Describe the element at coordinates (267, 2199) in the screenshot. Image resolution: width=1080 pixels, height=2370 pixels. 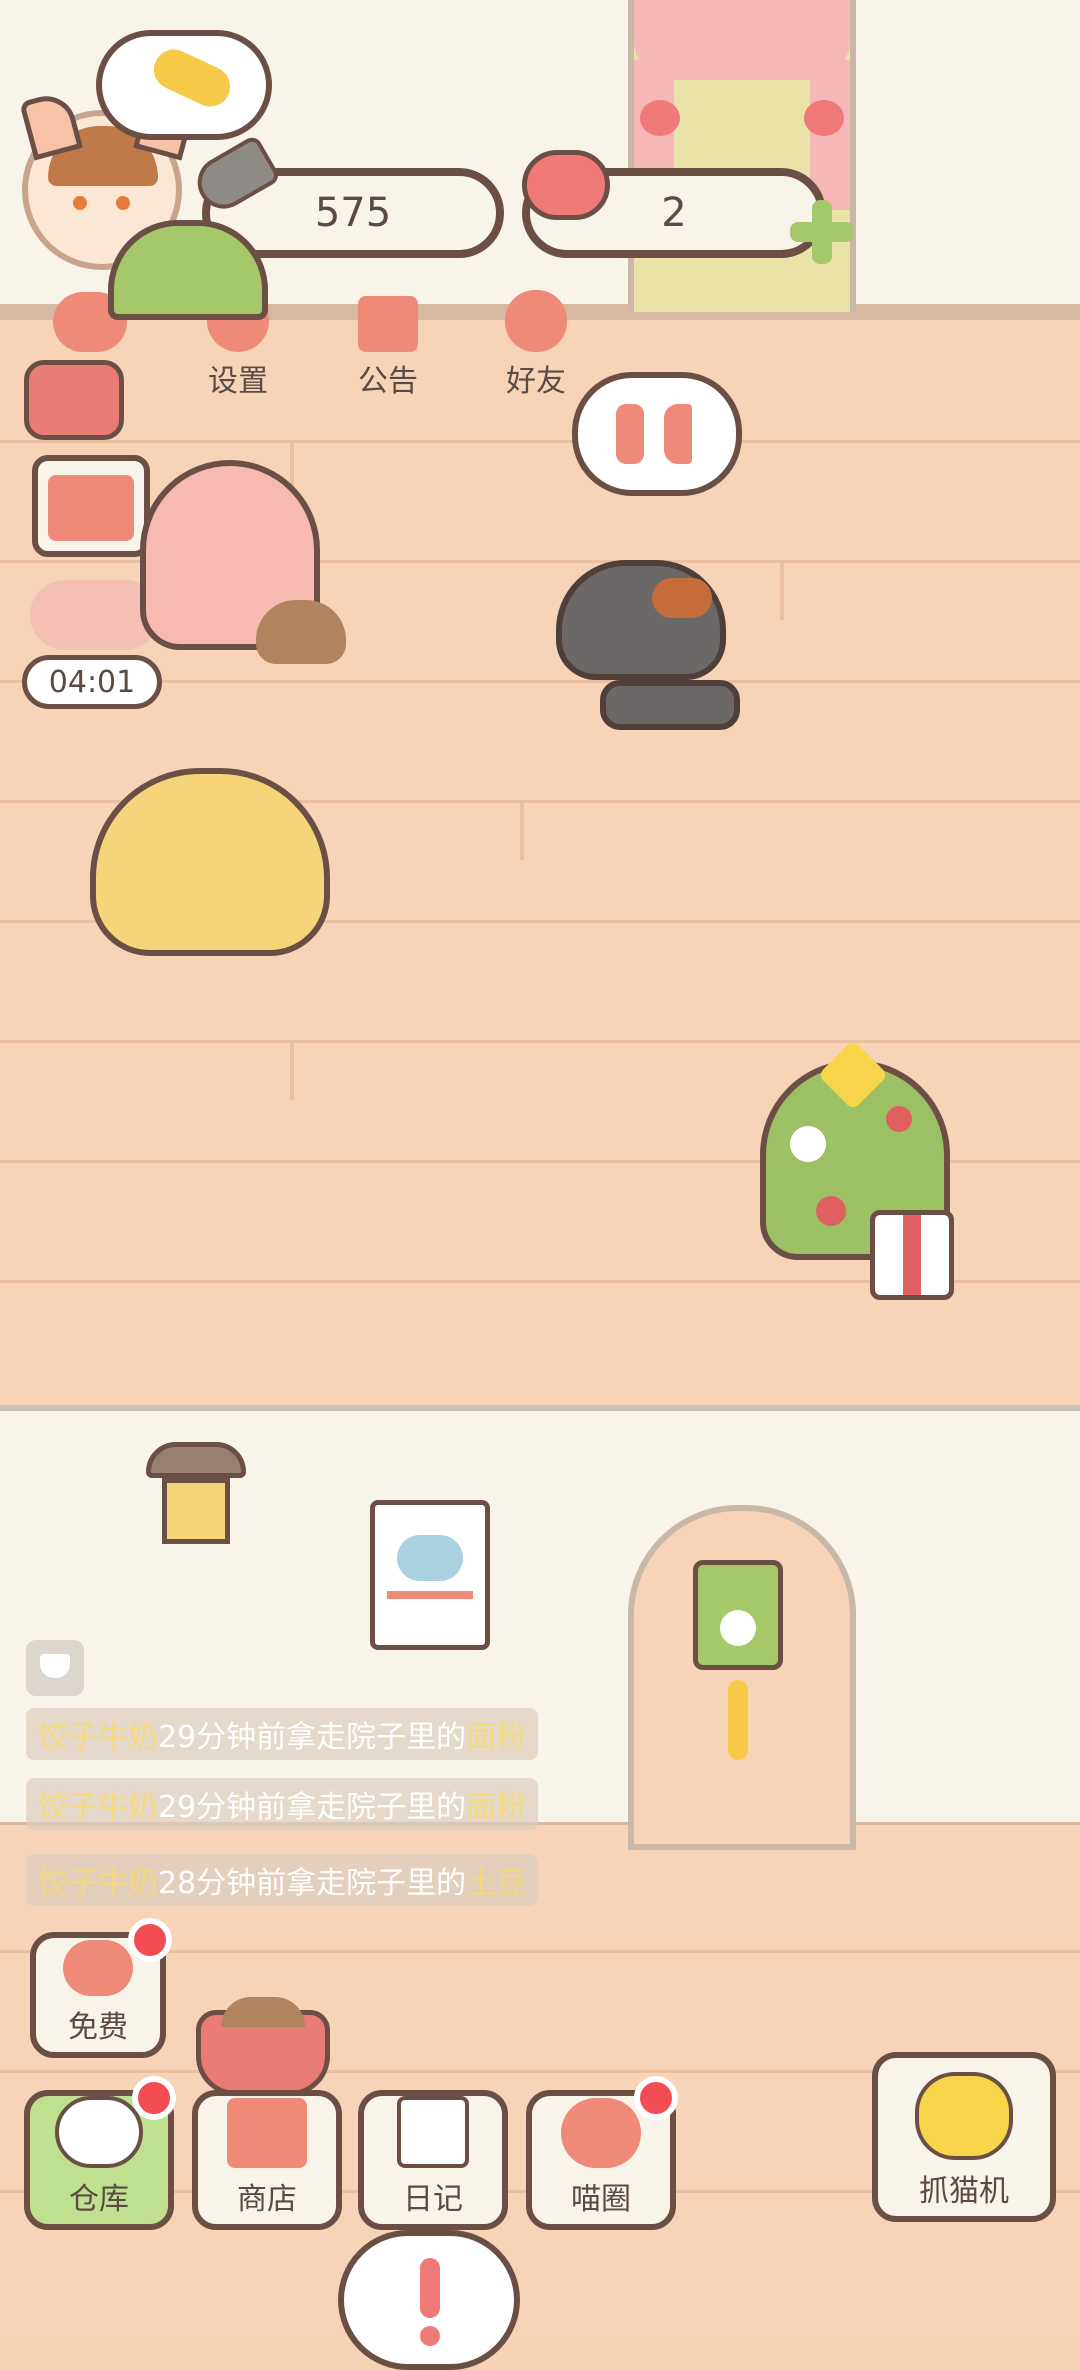
I see `shop-label: 商店` at that location.